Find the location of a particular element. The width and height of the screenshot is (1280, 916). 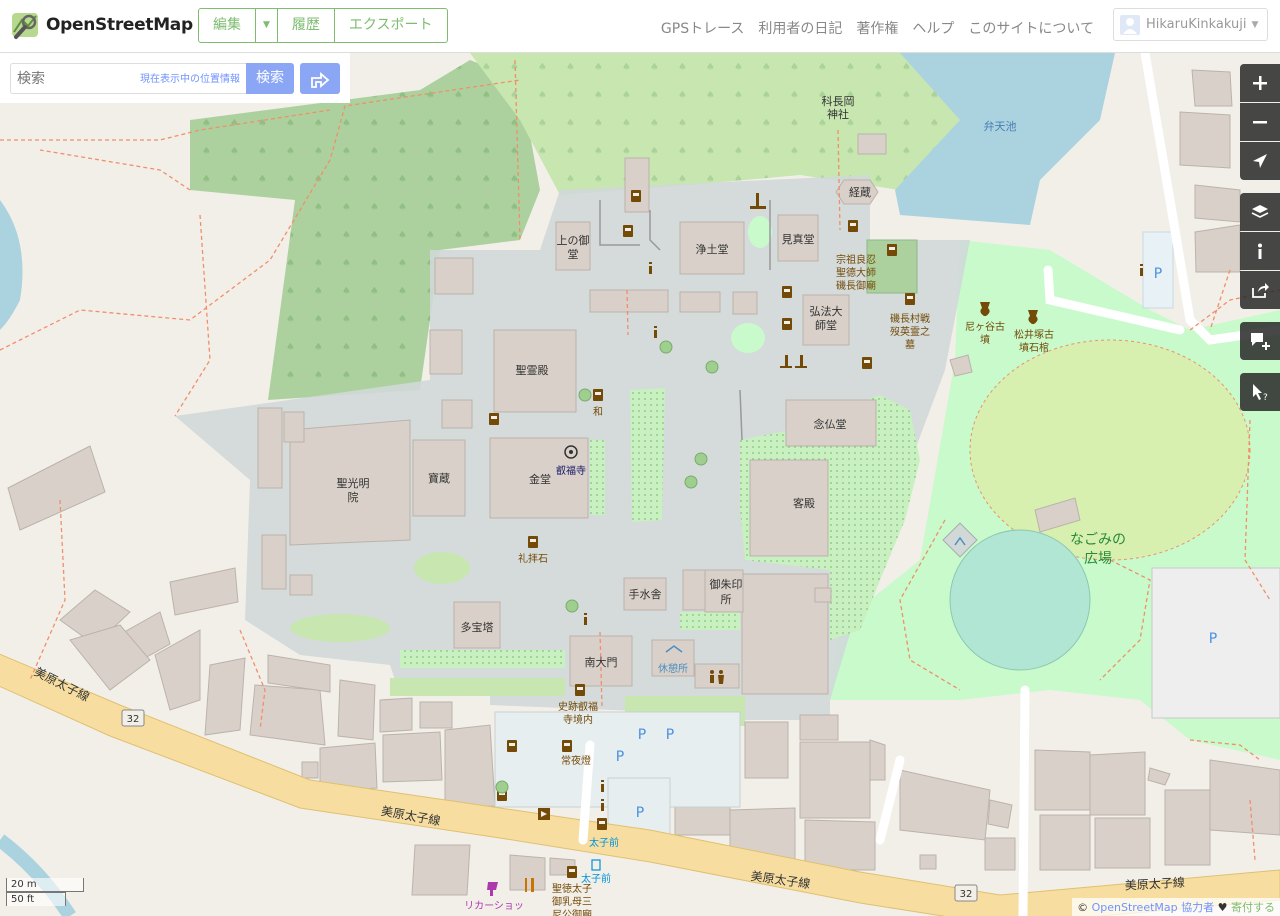

label-kyukei: 休憩所 is located at coordinates (673, 668).